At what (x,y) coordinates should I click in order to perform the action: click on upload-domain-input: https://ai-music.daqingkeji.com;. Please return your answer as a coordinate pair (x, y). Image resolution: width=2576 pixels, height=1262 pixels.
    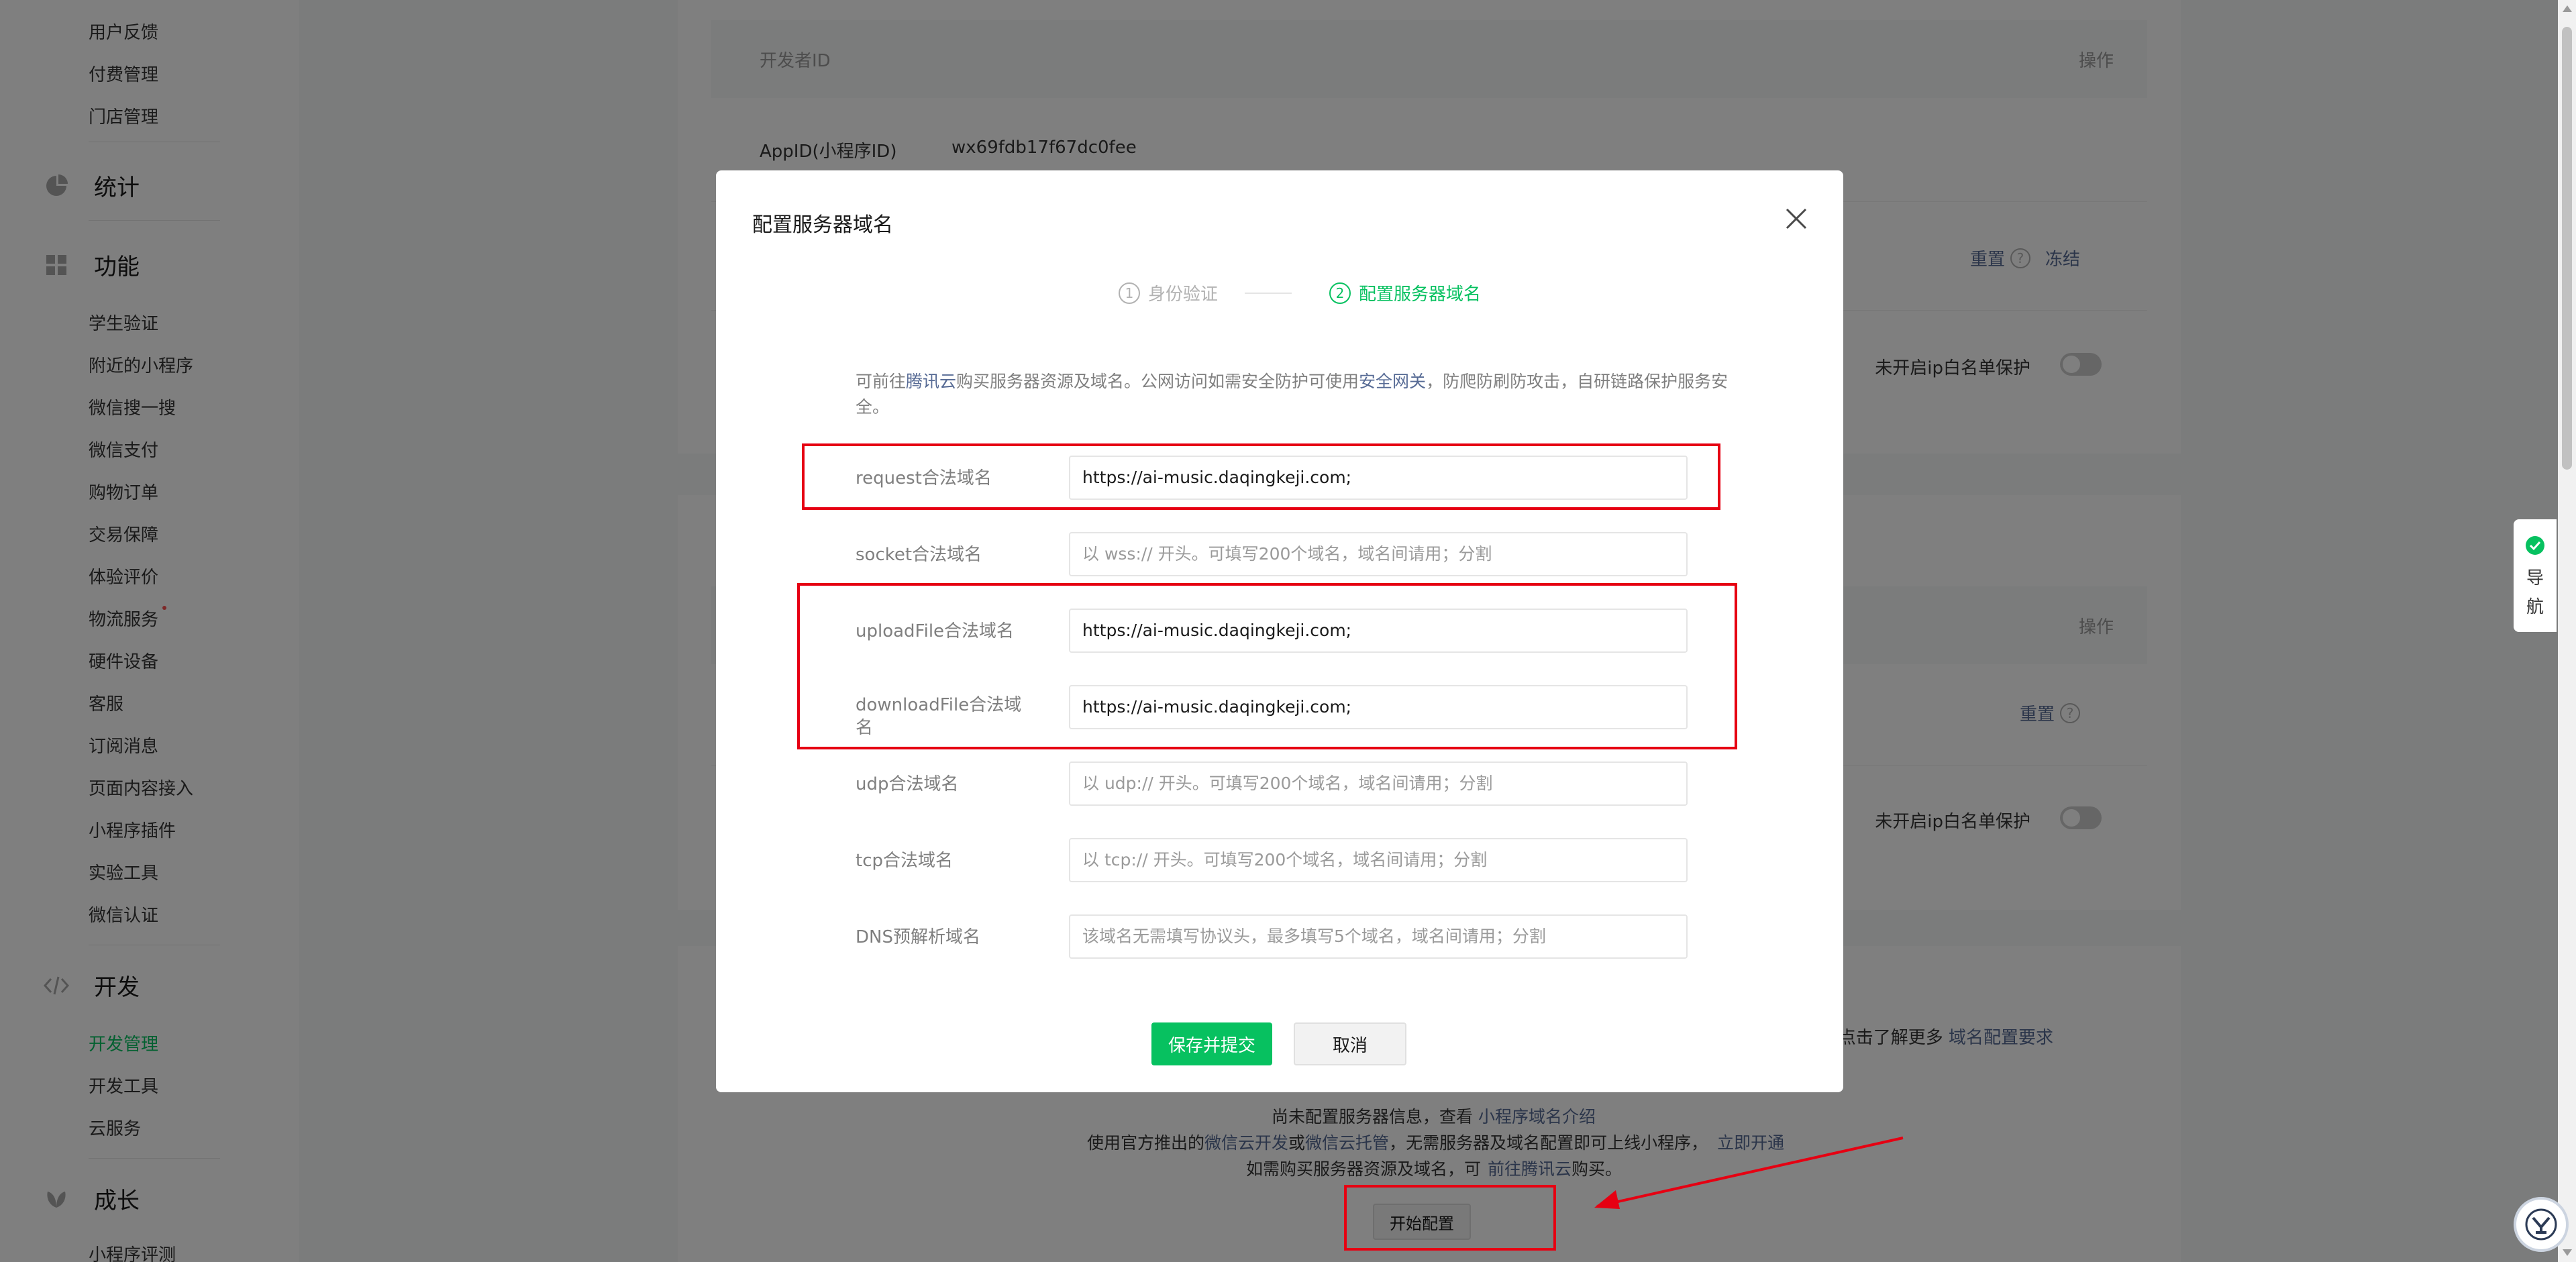
    Looking at the image, I should click on (1378, 631).